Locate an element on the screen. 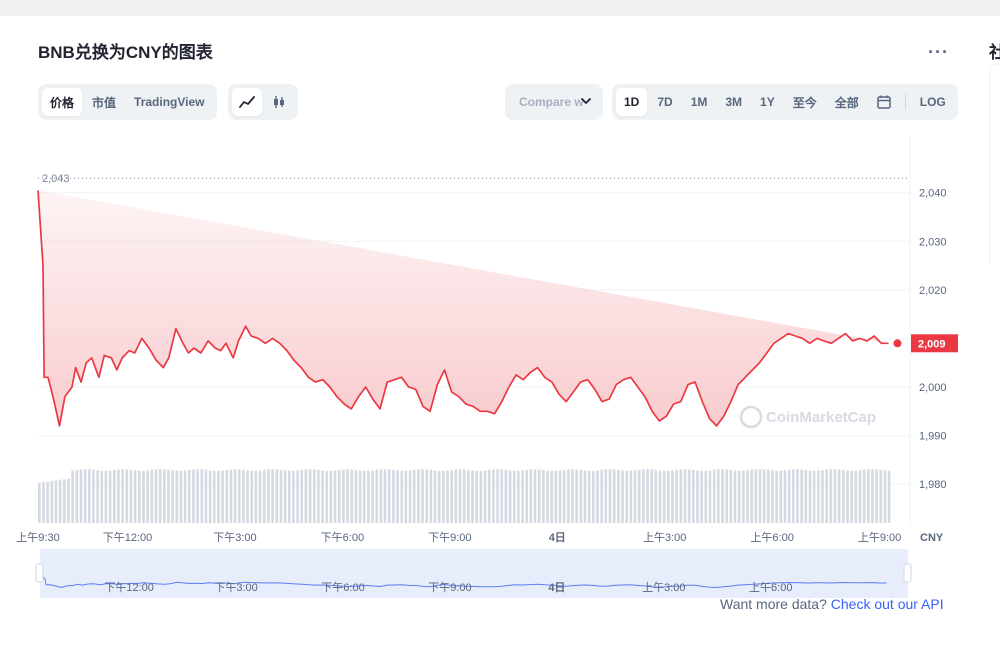 The height and width of the screenshot is (650, 1000). navigator-handle-left is located at coordinates (39, 573).